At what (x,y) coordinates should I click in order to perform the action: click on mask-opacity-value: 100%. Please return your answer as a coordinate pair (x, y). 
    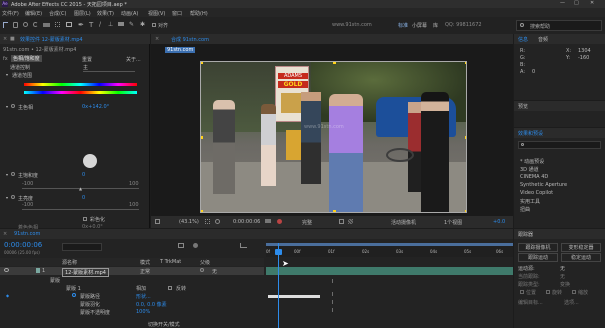
    Looking at the image, I should click on (143, 312).